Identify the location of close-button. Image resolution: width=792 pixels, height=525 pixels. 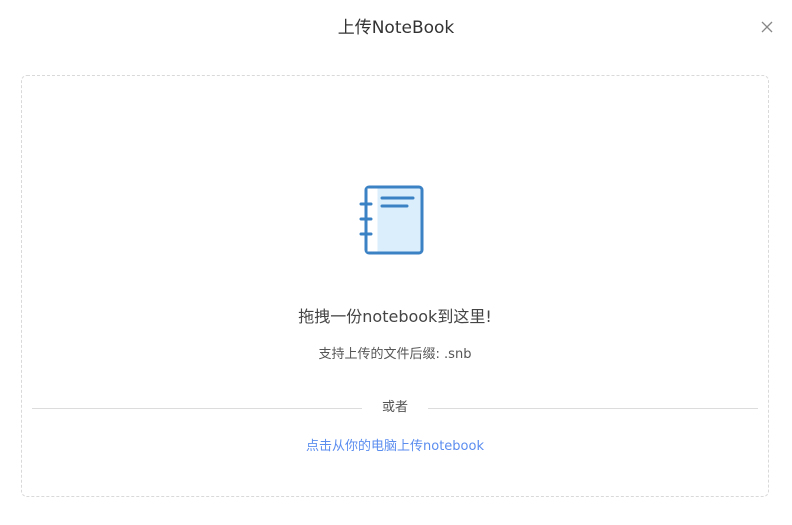
(767, 27).